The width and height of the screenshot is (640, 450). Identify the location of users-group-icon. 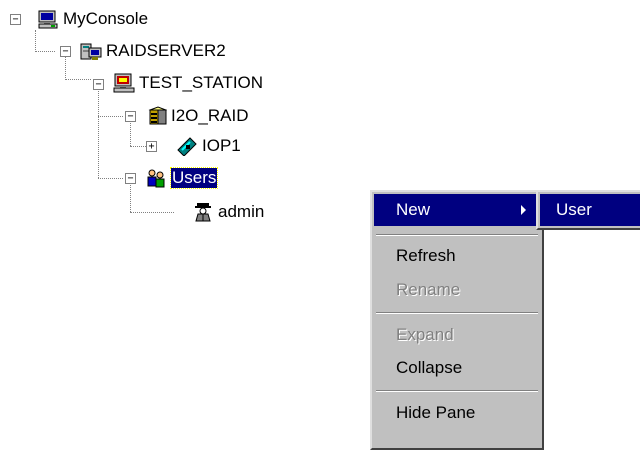
(156, 178).